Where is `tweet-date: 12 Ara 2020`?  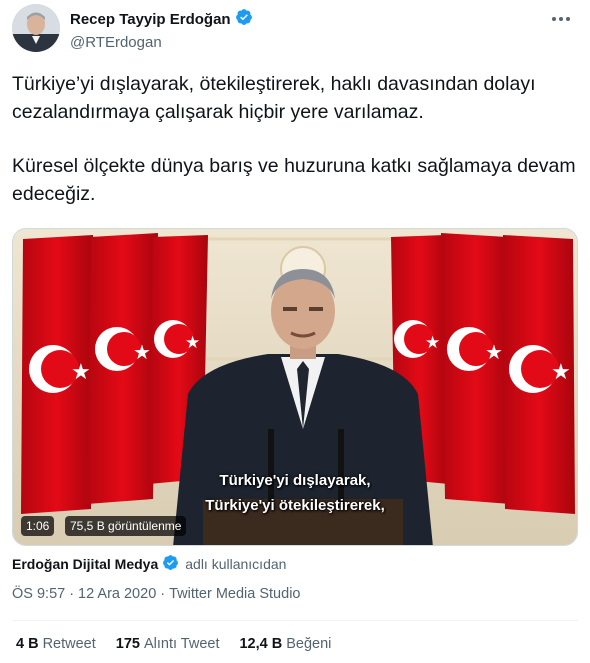
tweet-date: 12 Ara 2020 is located at coordinates (117, 594).